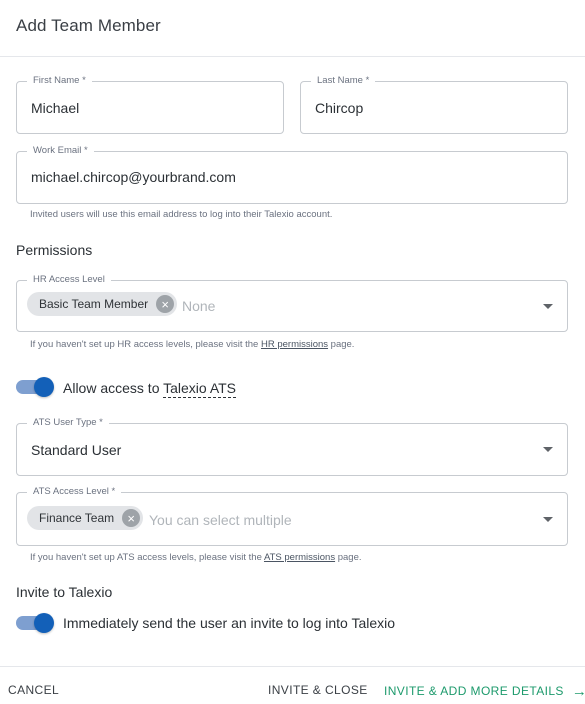  What do you see at coordinates (113, 388) in the screenshot?
I see `ats-toggle-prefix: Allow access to` at bounding box center [113, 388].